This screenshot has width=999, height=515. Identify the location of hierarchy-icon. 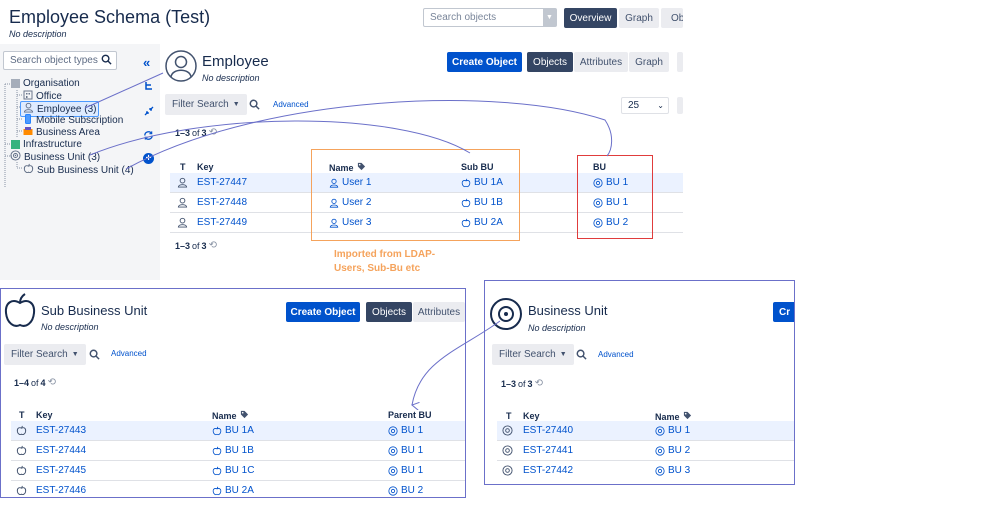
(149, 87).